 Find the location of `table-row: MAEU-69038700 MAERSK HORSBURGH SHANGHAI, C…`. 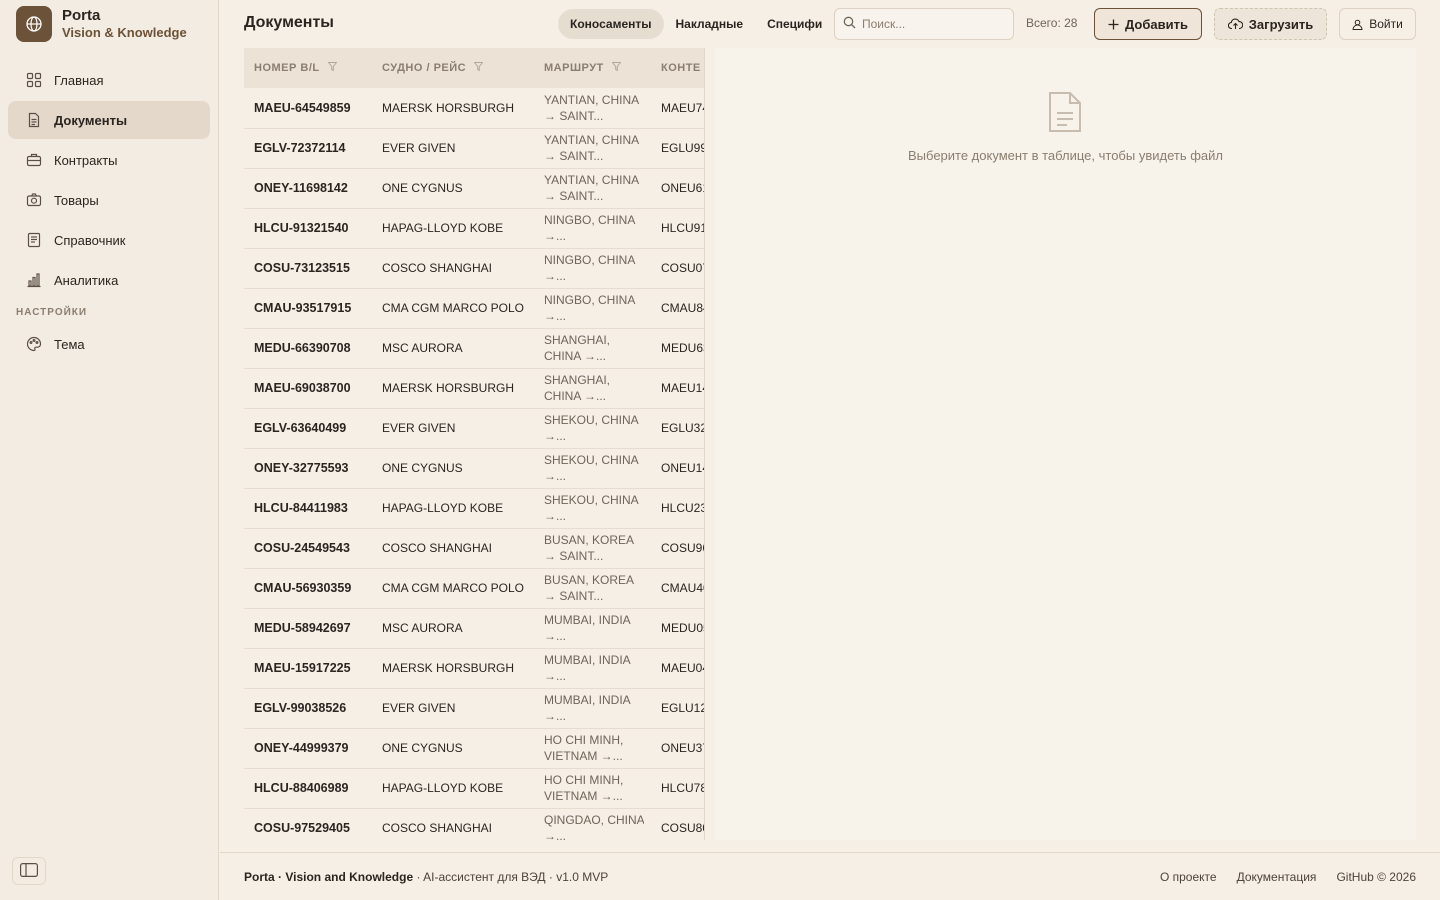

table-row: MAEU-69038700 MAERSK HORSBURGH SHANGHAI, C… is located at coordinates (474, 388).